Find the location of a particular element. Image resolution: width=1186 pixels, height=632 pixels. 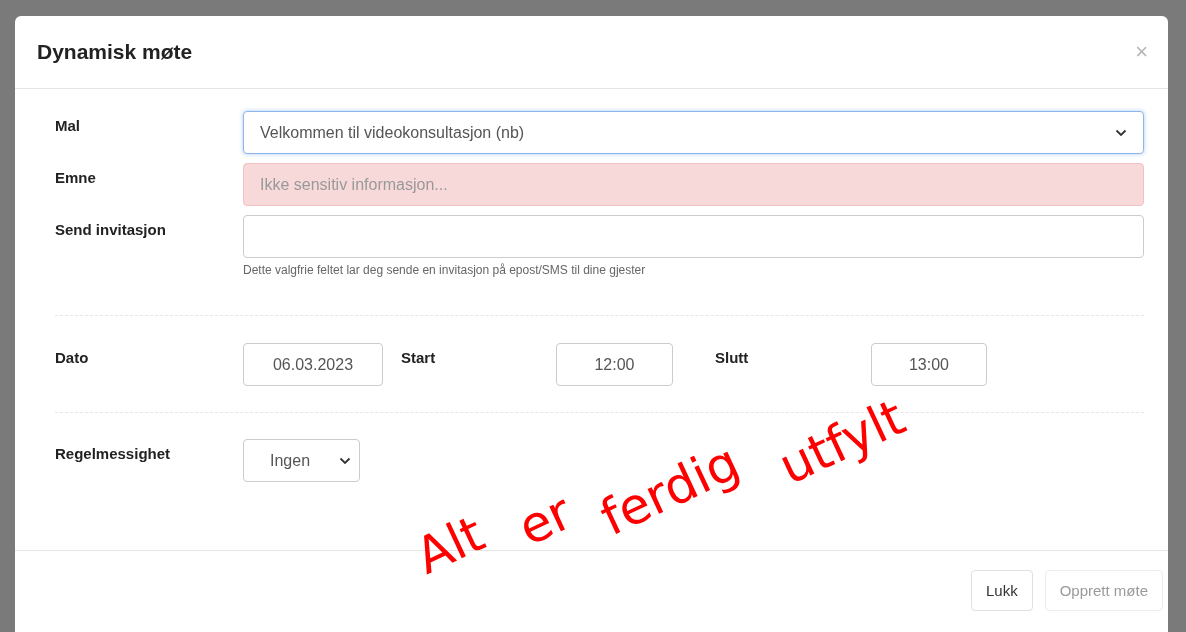

recurrence-select: Ingen is located at coordinates (301, 460).